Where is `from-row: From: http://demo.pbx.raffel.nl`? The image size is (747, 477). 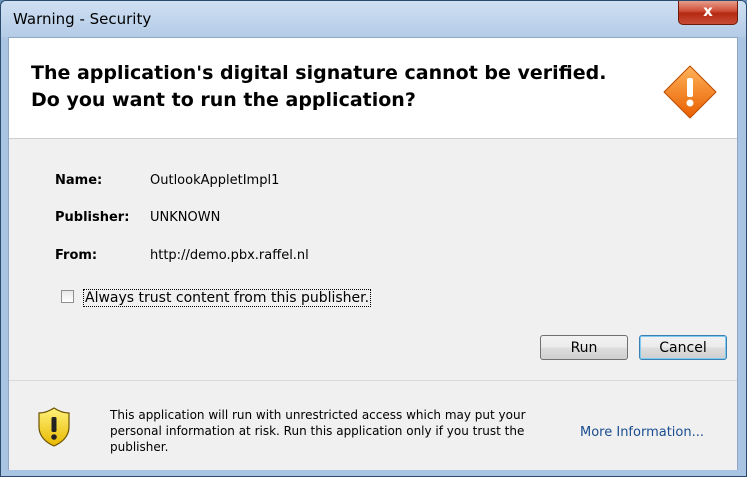
from-row: From: http://demo.pbx.raffel.nl is located at coordinates (182, 255).